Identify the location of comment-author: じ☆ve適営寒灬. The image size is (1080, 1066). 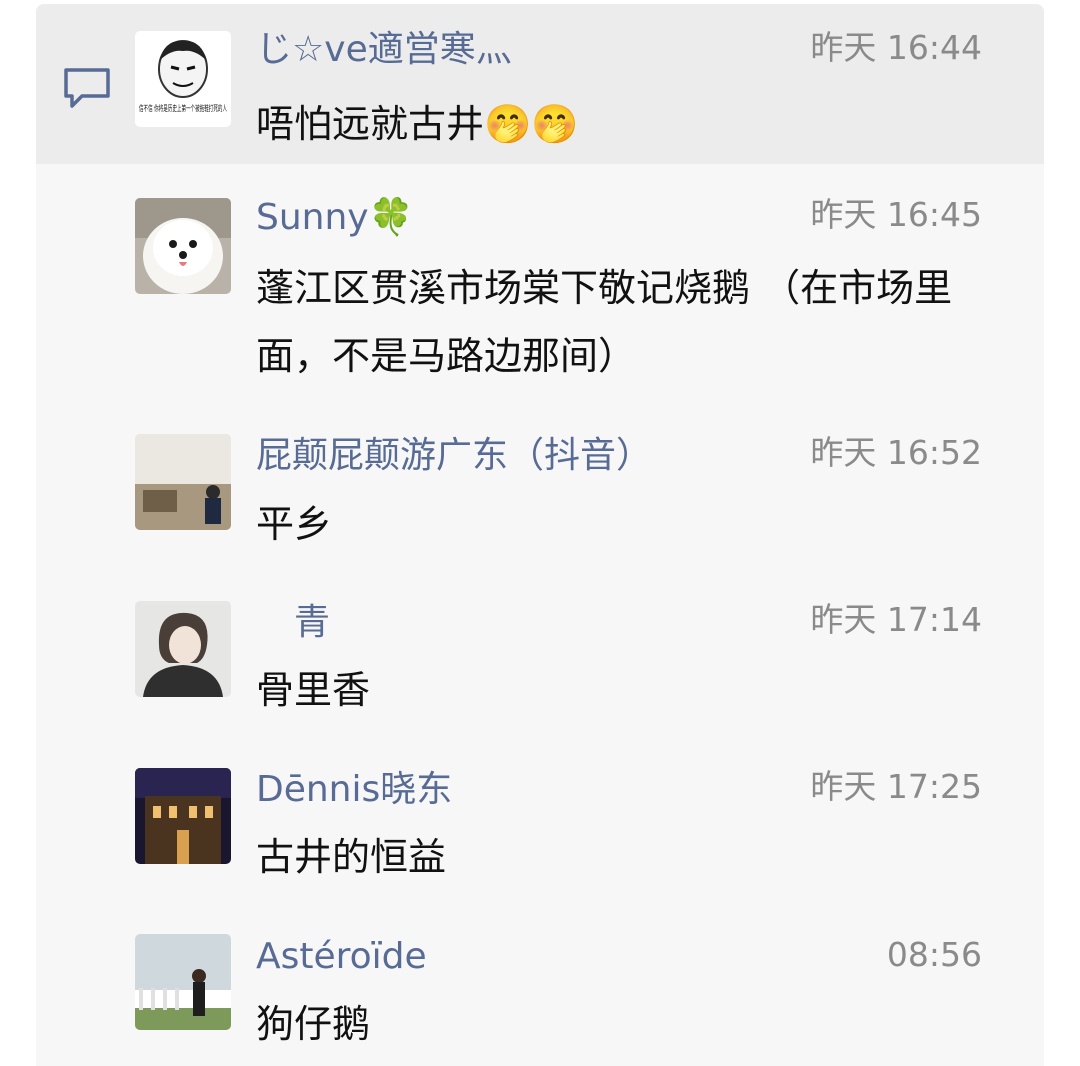
(384, 50).